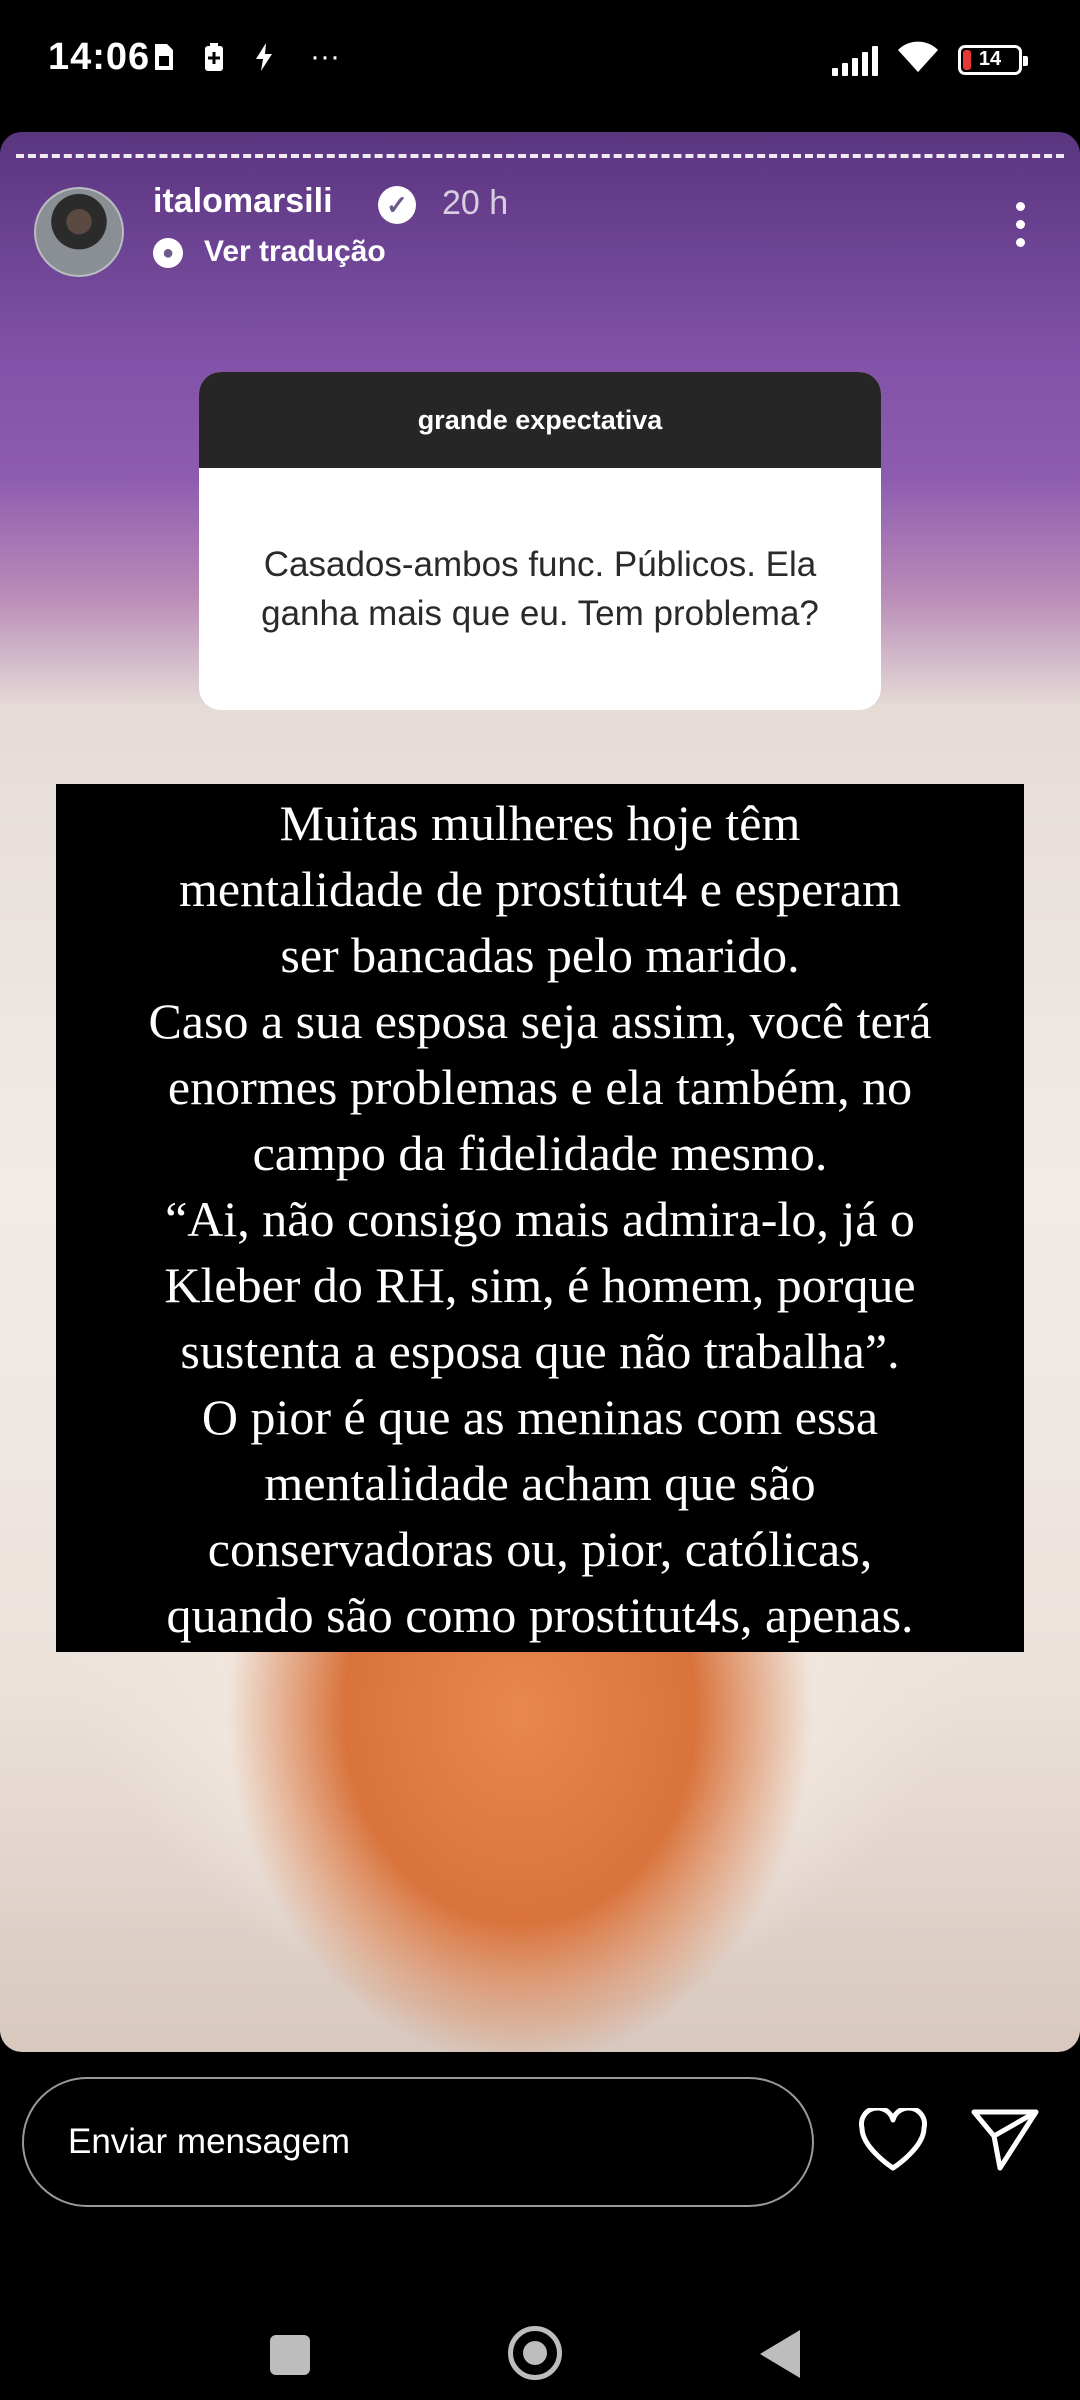 The width and height of the screenshot is (1080, 2400). I want to click on story-progress-bar, so click(540, 158).